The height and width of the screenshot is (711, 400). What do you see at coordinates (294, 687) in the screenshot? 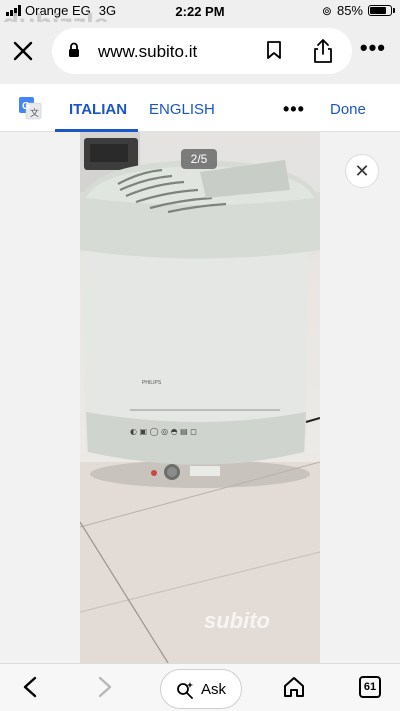
I see `home-icon` at bounding box center [294, 687].